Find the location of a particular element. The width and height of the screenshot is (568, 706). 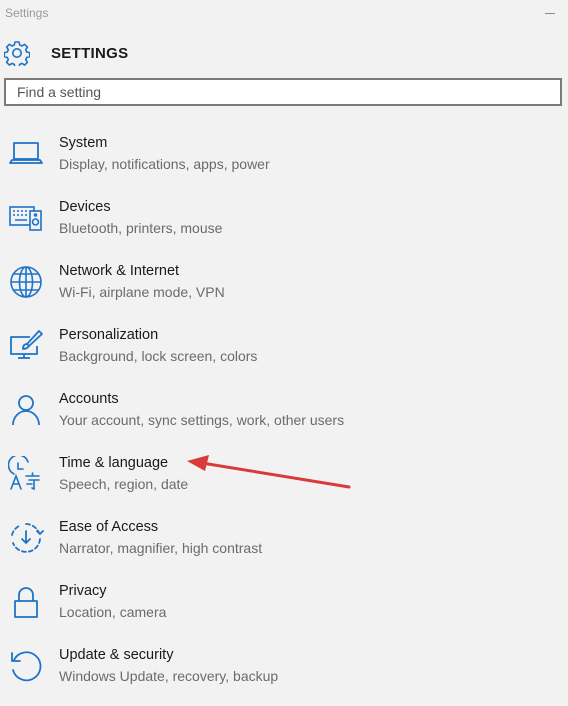

category-description: Background, lock screen, colors is located at coordinates (158, 356).